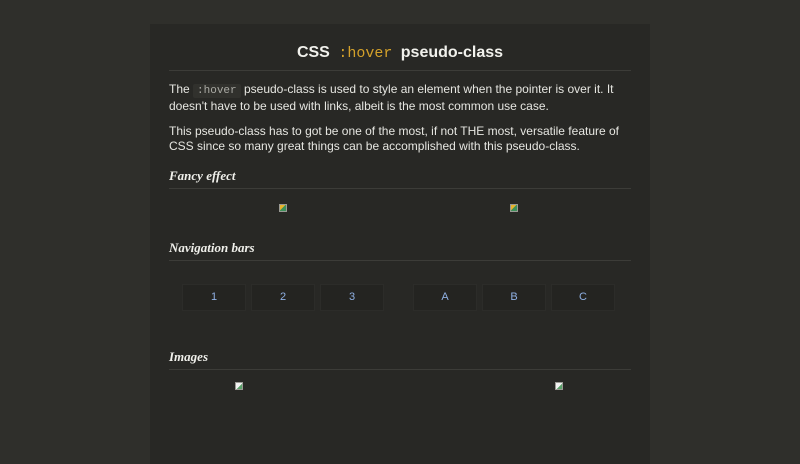  What do you see at coordinates (452, 52) in the screenshot?
I see `title-suffix: pseudo-class` at bounding box center [452, 52].